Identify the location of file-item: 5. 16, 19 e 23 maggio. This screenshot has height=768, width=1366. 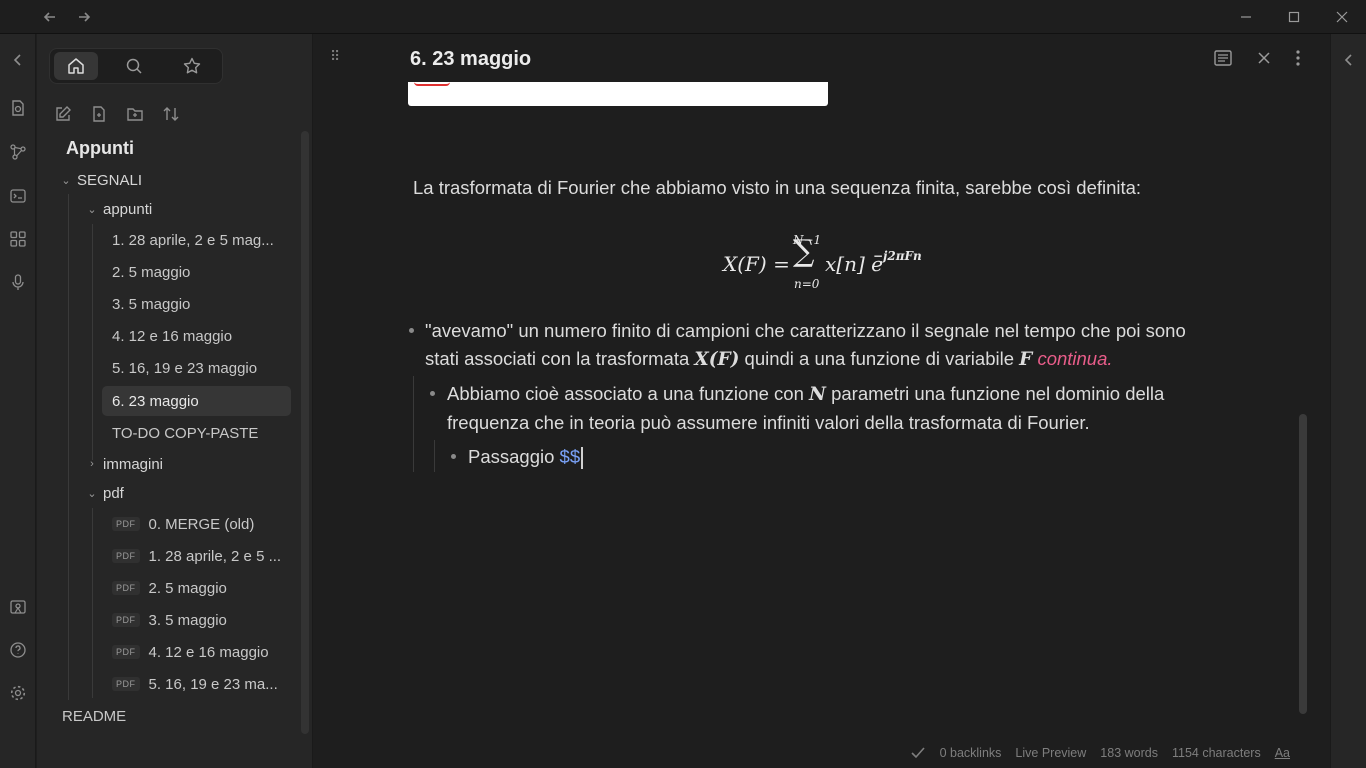
(196, 368).